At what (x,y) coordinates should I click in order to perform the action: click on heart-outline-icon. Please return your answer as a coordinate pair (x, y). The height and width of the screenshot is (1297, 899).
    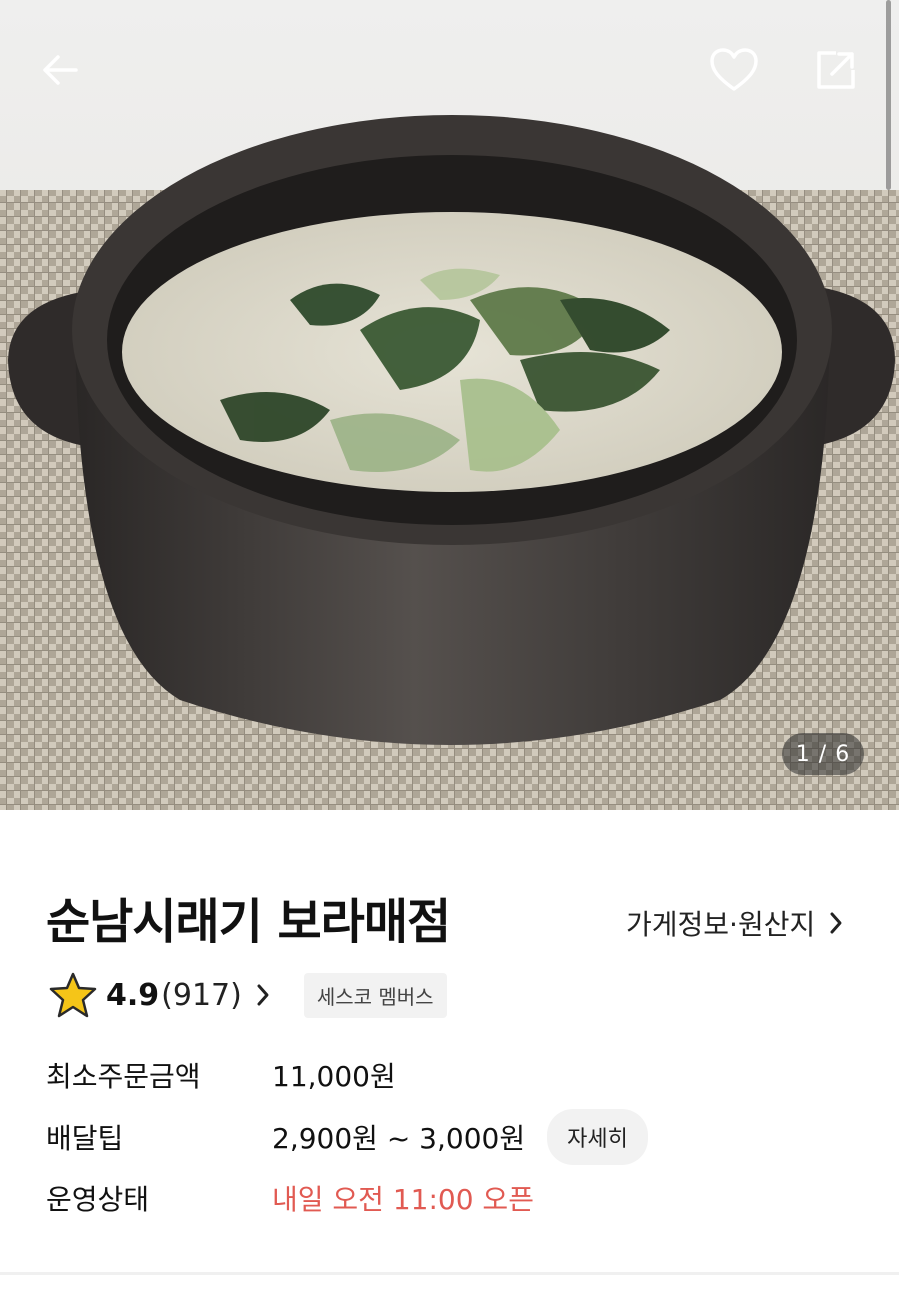
    Looking at the image, I should click on (734, 69).